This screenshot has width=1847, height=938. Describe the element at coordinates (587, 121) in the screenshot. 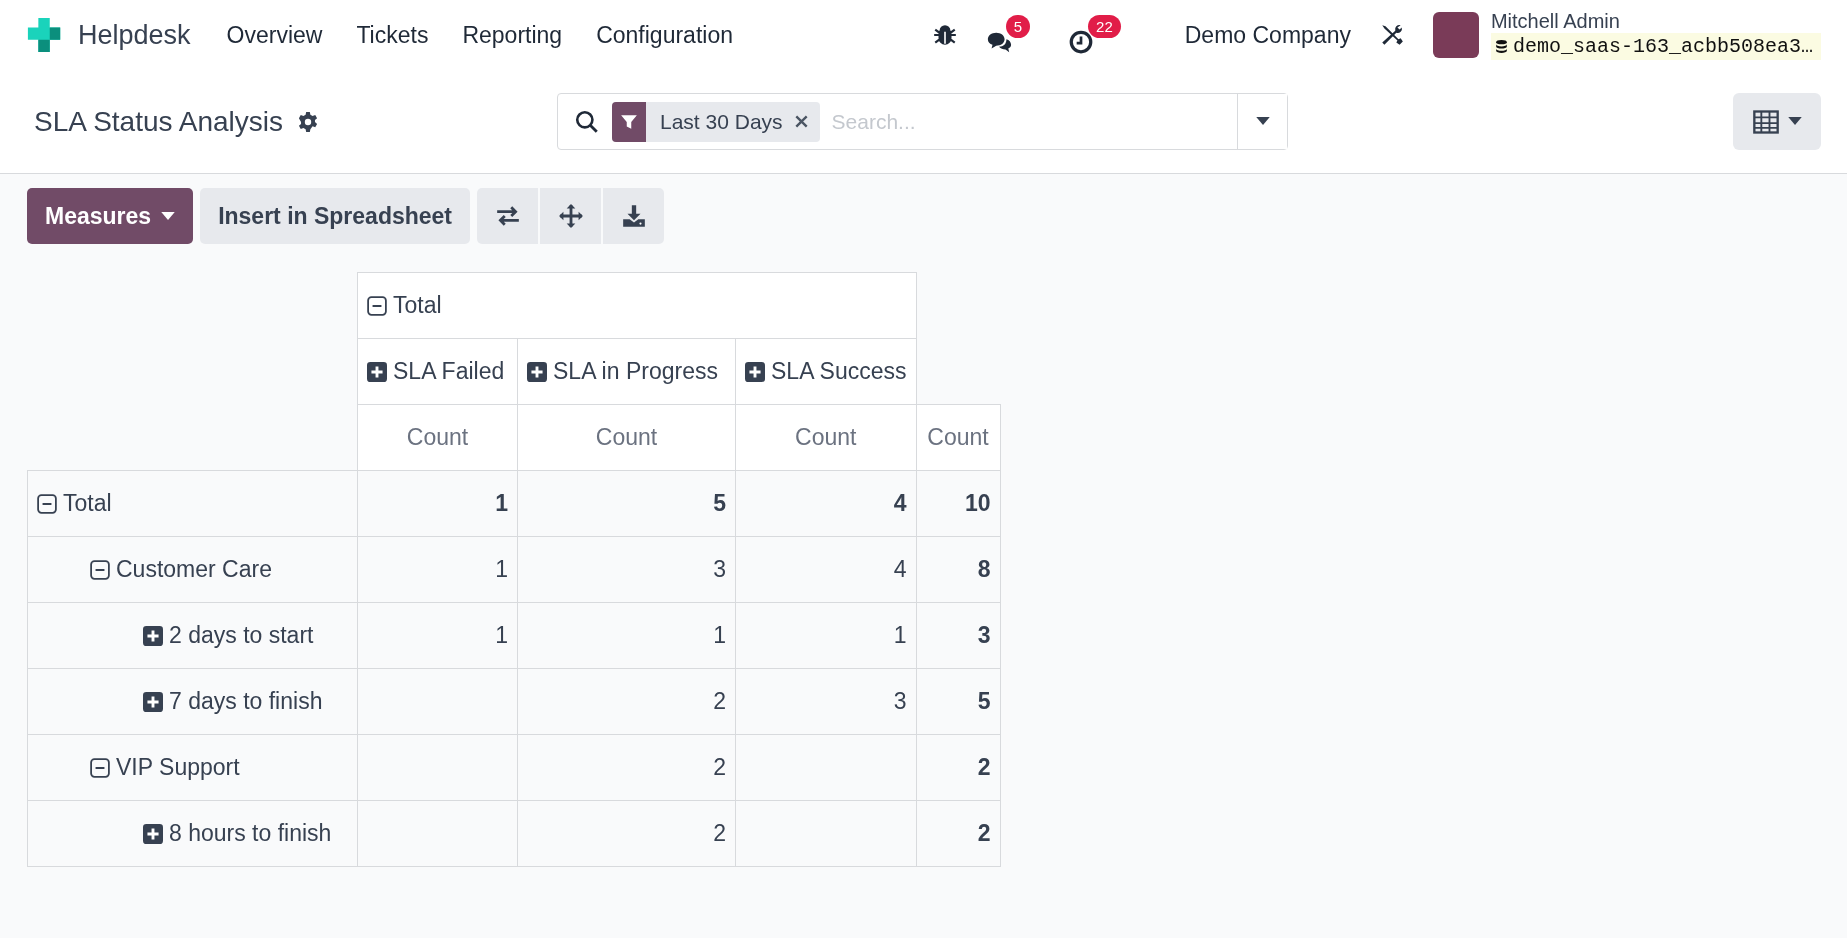

I see `search-icon` at that location.